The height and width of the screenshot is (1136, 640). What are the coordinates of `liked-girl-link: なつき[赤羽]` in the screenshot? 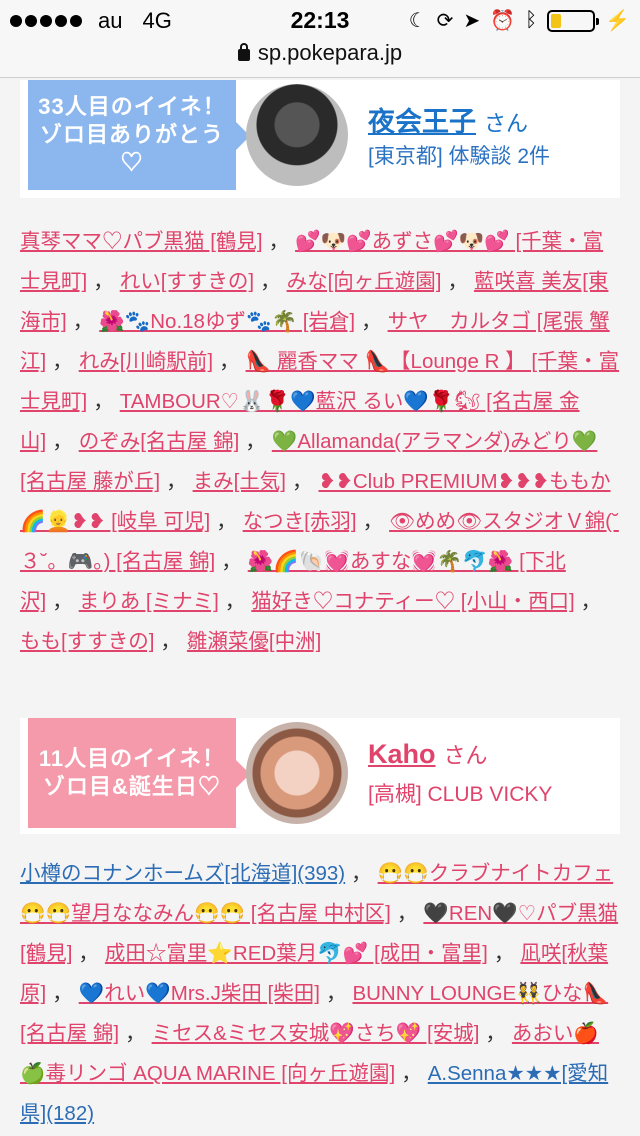 It's located at (300, 521).